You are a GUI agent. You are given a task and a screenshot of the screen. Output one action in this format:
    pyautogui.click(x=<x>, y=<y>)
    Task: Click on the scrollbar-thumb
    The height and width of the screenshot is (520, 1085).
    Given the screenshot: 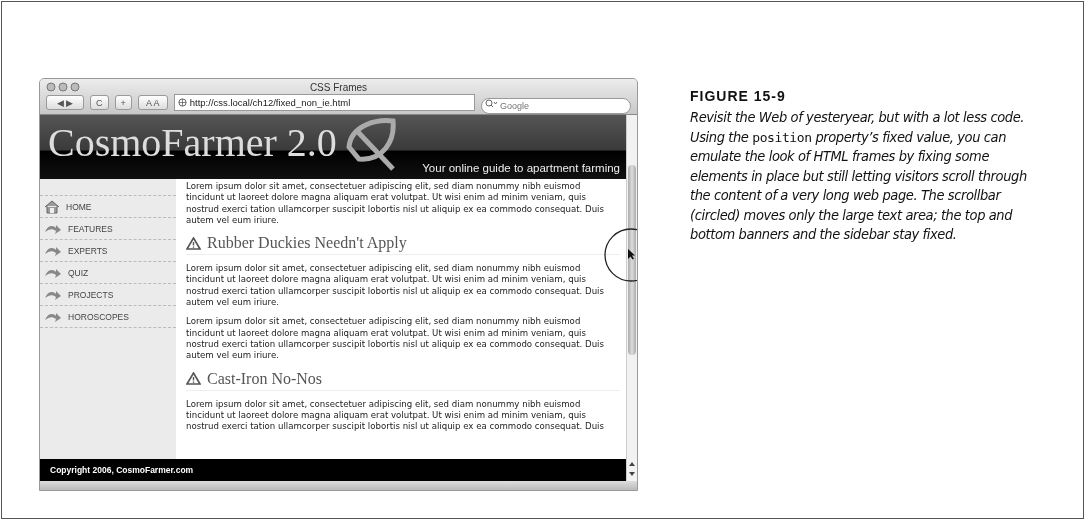 What is the action you would take?
    pyautogui.click(x=632, y=260)
    